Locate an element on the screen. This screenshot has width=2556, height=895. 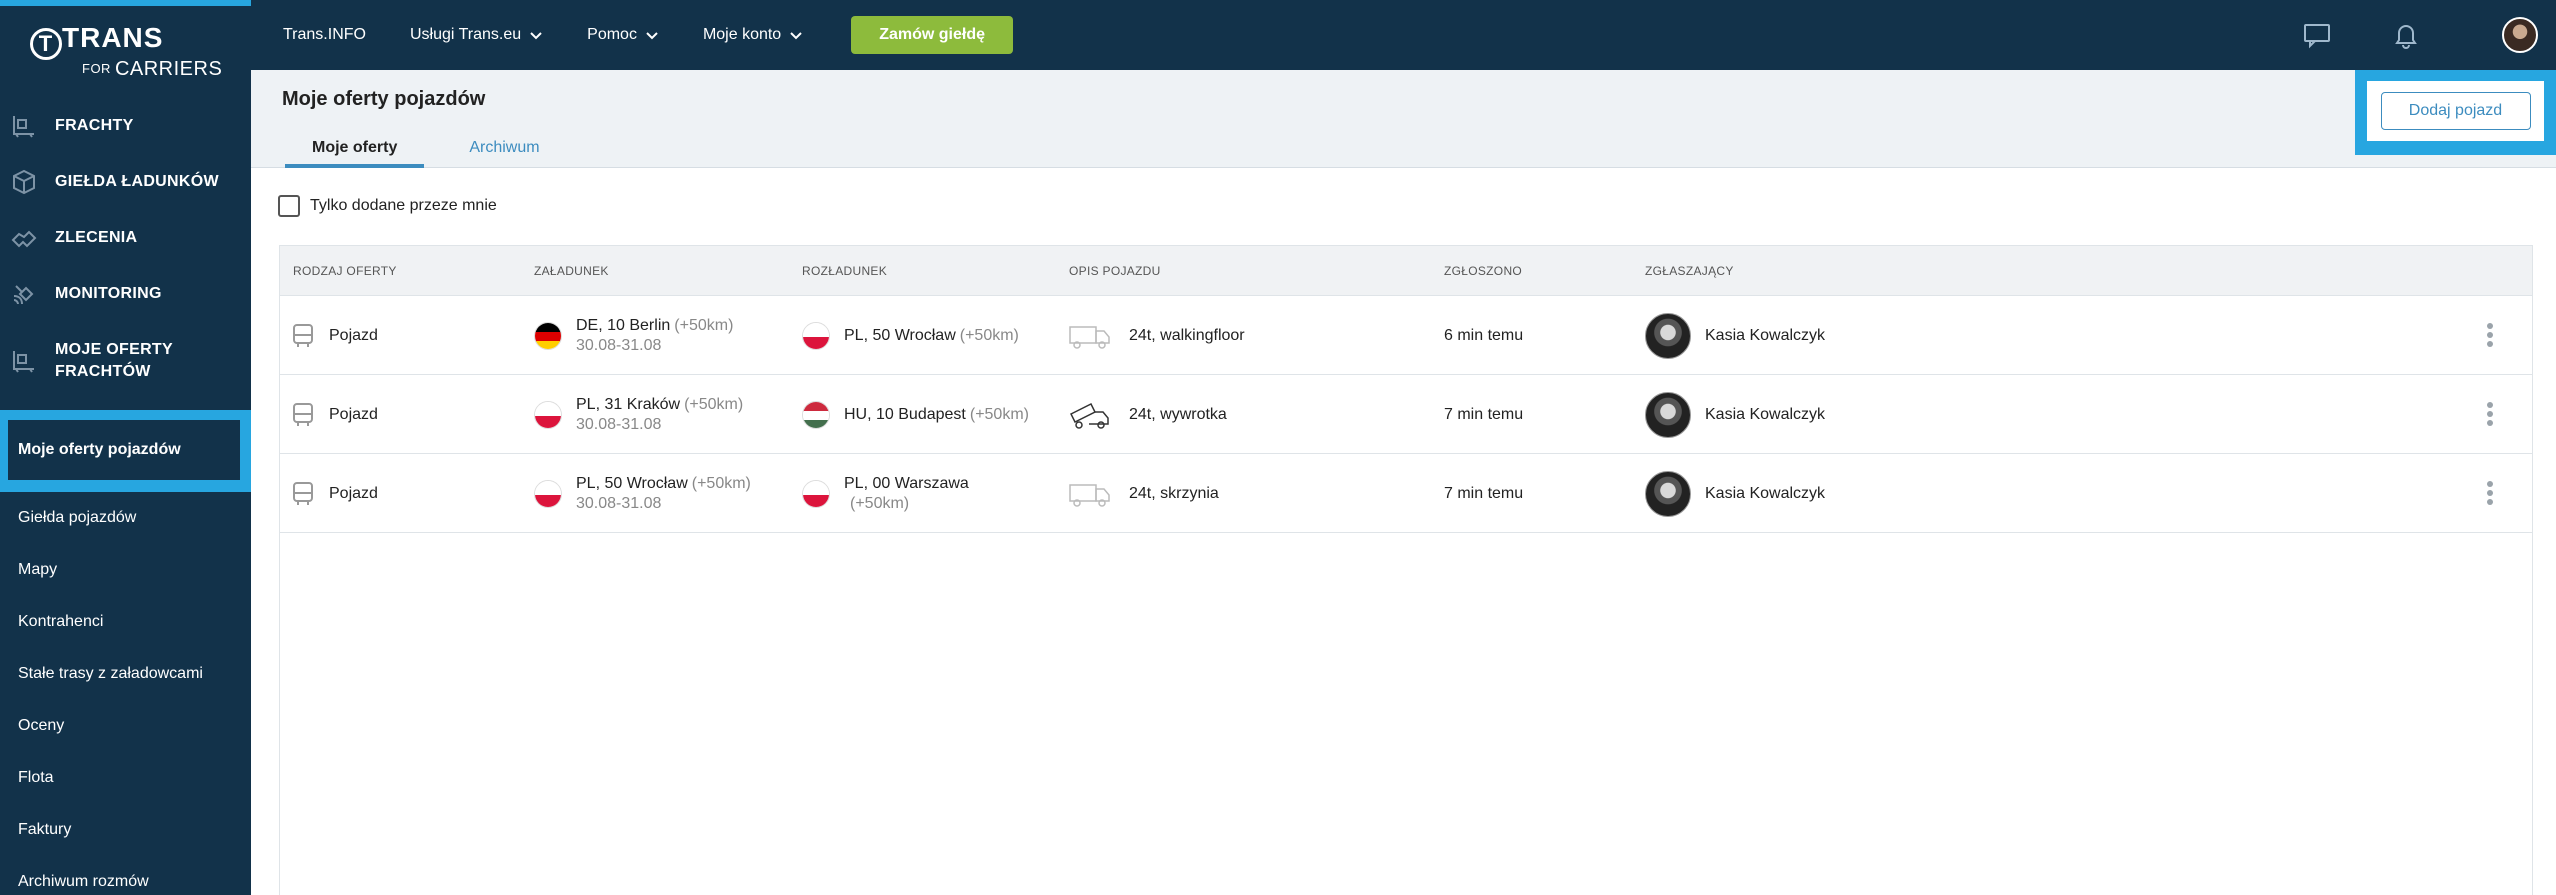
sidebar-item-mapy: Mapy is located at coordinates (125, 570).